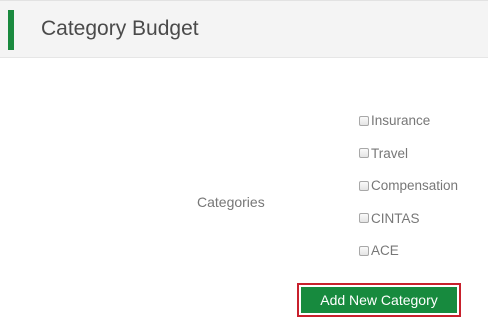 This screenshot has height=320, width=488. Describe the element at coordinates (395, 218) in the screenshot. I see `checkbox-label-cintas: CINTAS` at that location.